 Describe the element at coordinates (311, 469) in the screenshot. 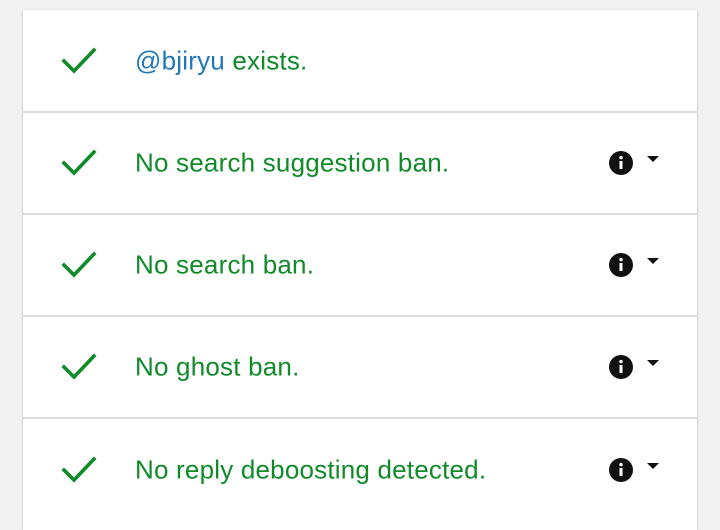

I see `result-label: No reply deboosting detected.` at that location.